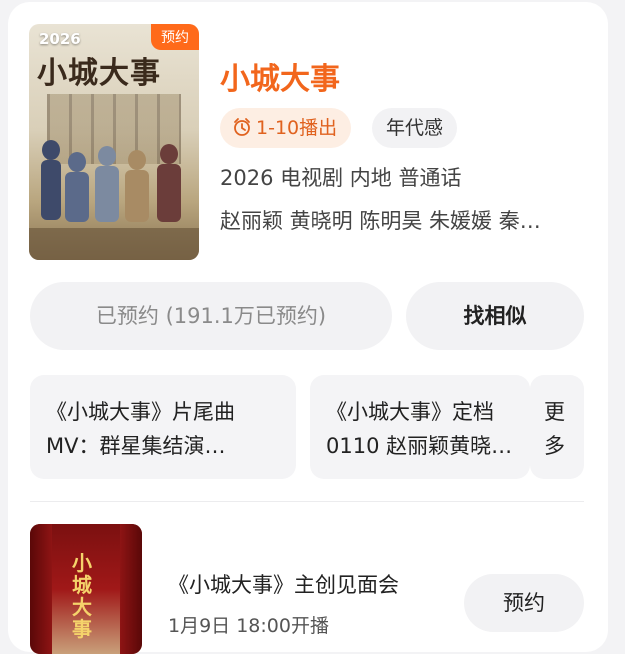 This screenshot has width=625, height=654. Describe the element at coordinates (410, 412) in the screenshot. I see `clip-title-line: 《小城大事》定档` at that location.